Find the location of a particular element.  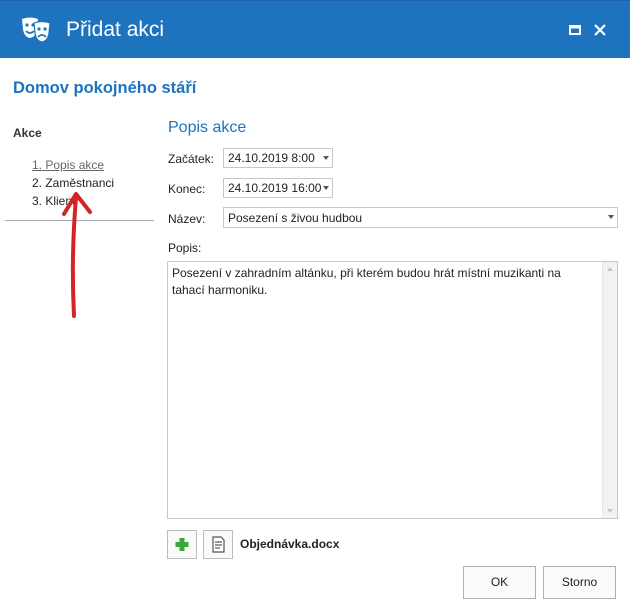

plus-icon is located at coordinates (182, 544).